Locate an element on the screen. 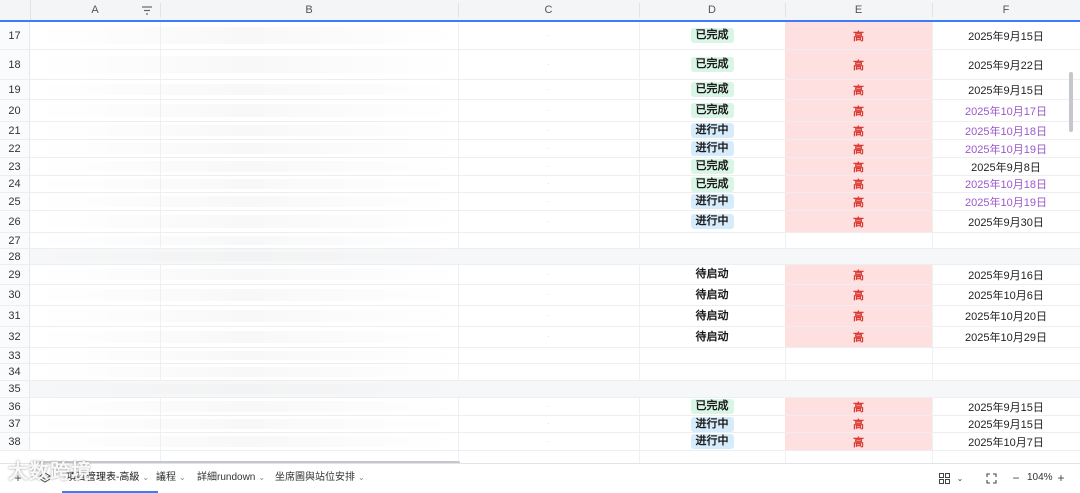 This screenshot has height=493, width=1080. row-number: 25 is located at coordinates (15, 201).